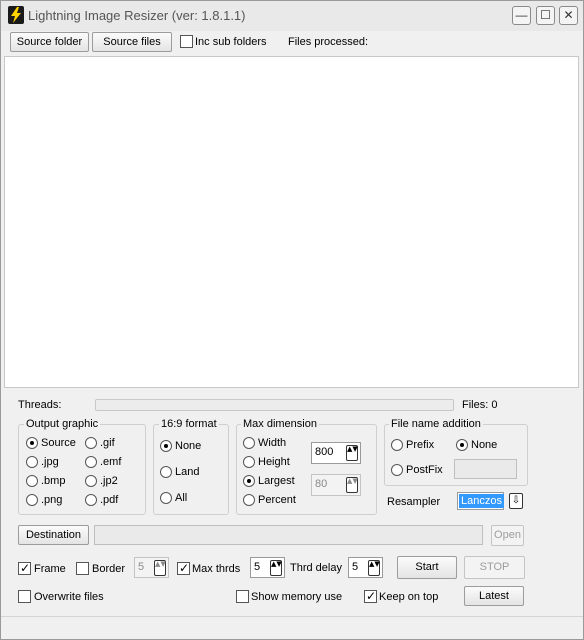 Image resolution: width=584 pixels, height=640 pixels. Describe the element at coordinates (50, 462) in the screenshot. I see `output-jpg-label: .jpg` at that location.